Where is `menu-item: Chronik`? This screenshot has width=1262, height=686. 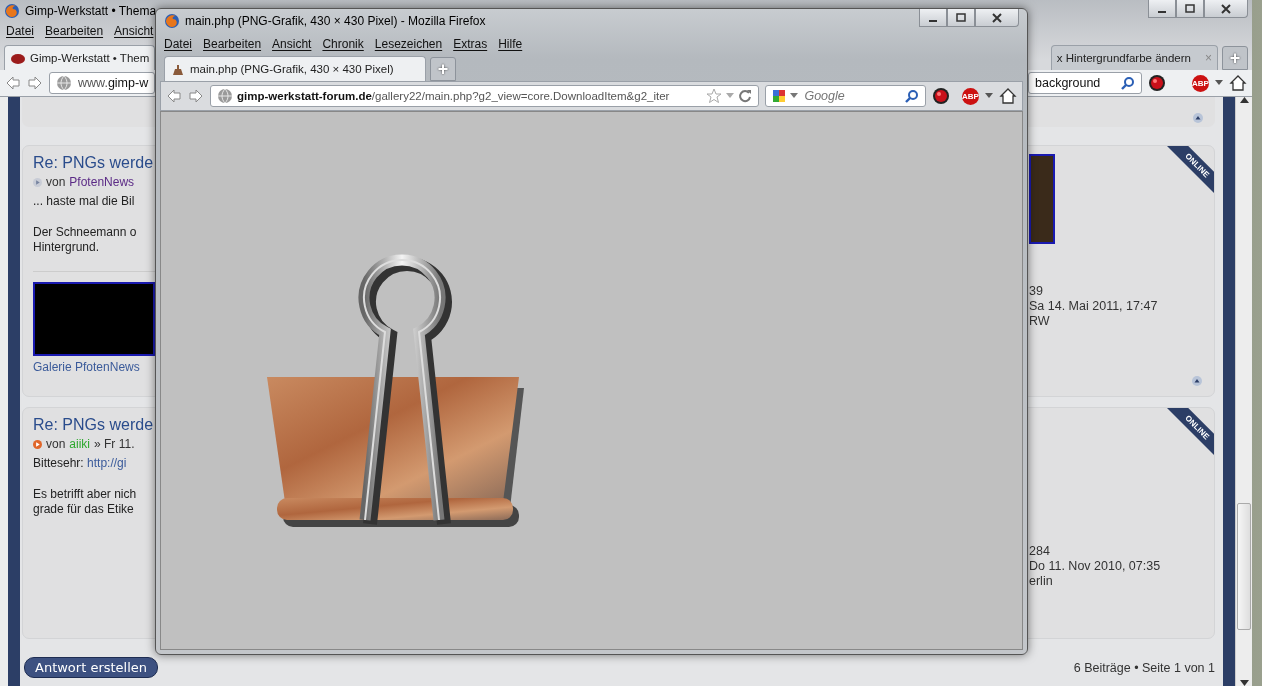
menu-item: Chronik is located at coordinates (343, 44).